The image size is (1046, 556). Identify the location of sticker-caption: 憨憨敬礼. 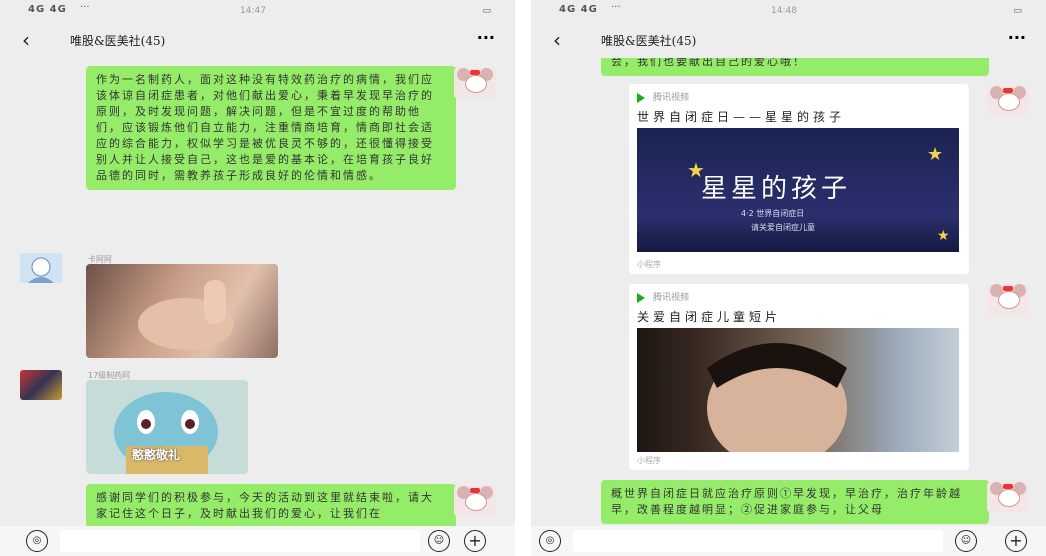
(156, 455).